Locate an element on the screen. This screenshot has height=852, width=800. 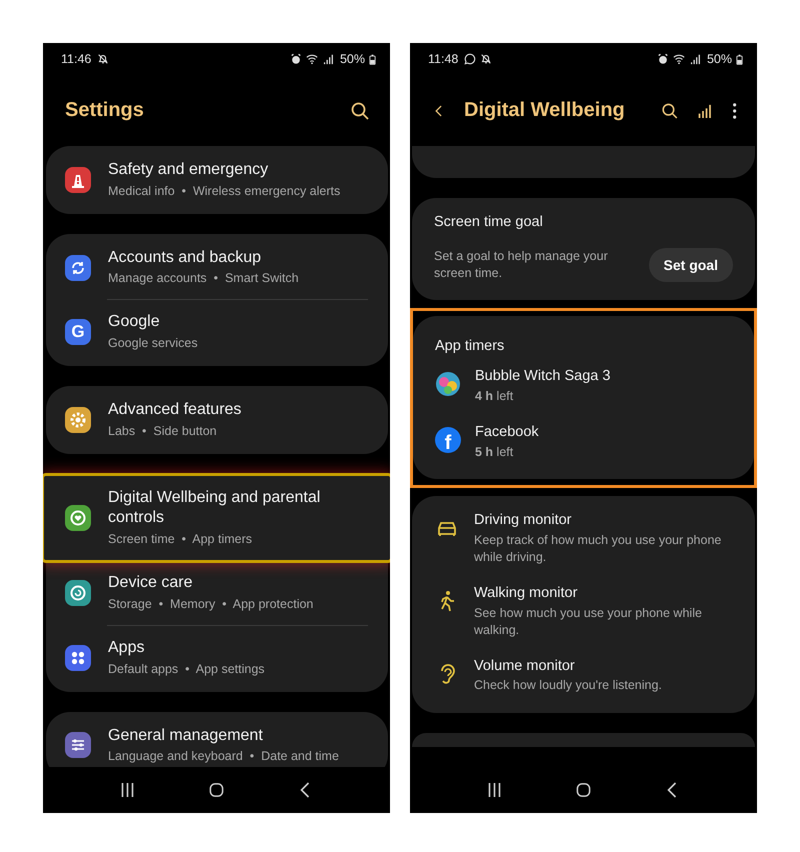
refresh-ring-icon is located at coordinates (78, 593).